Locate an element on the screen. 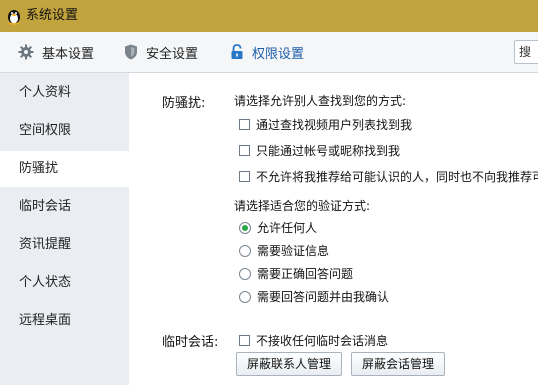  sidebar-item-profile: 个人资料 is located at coordinates (64, 93).